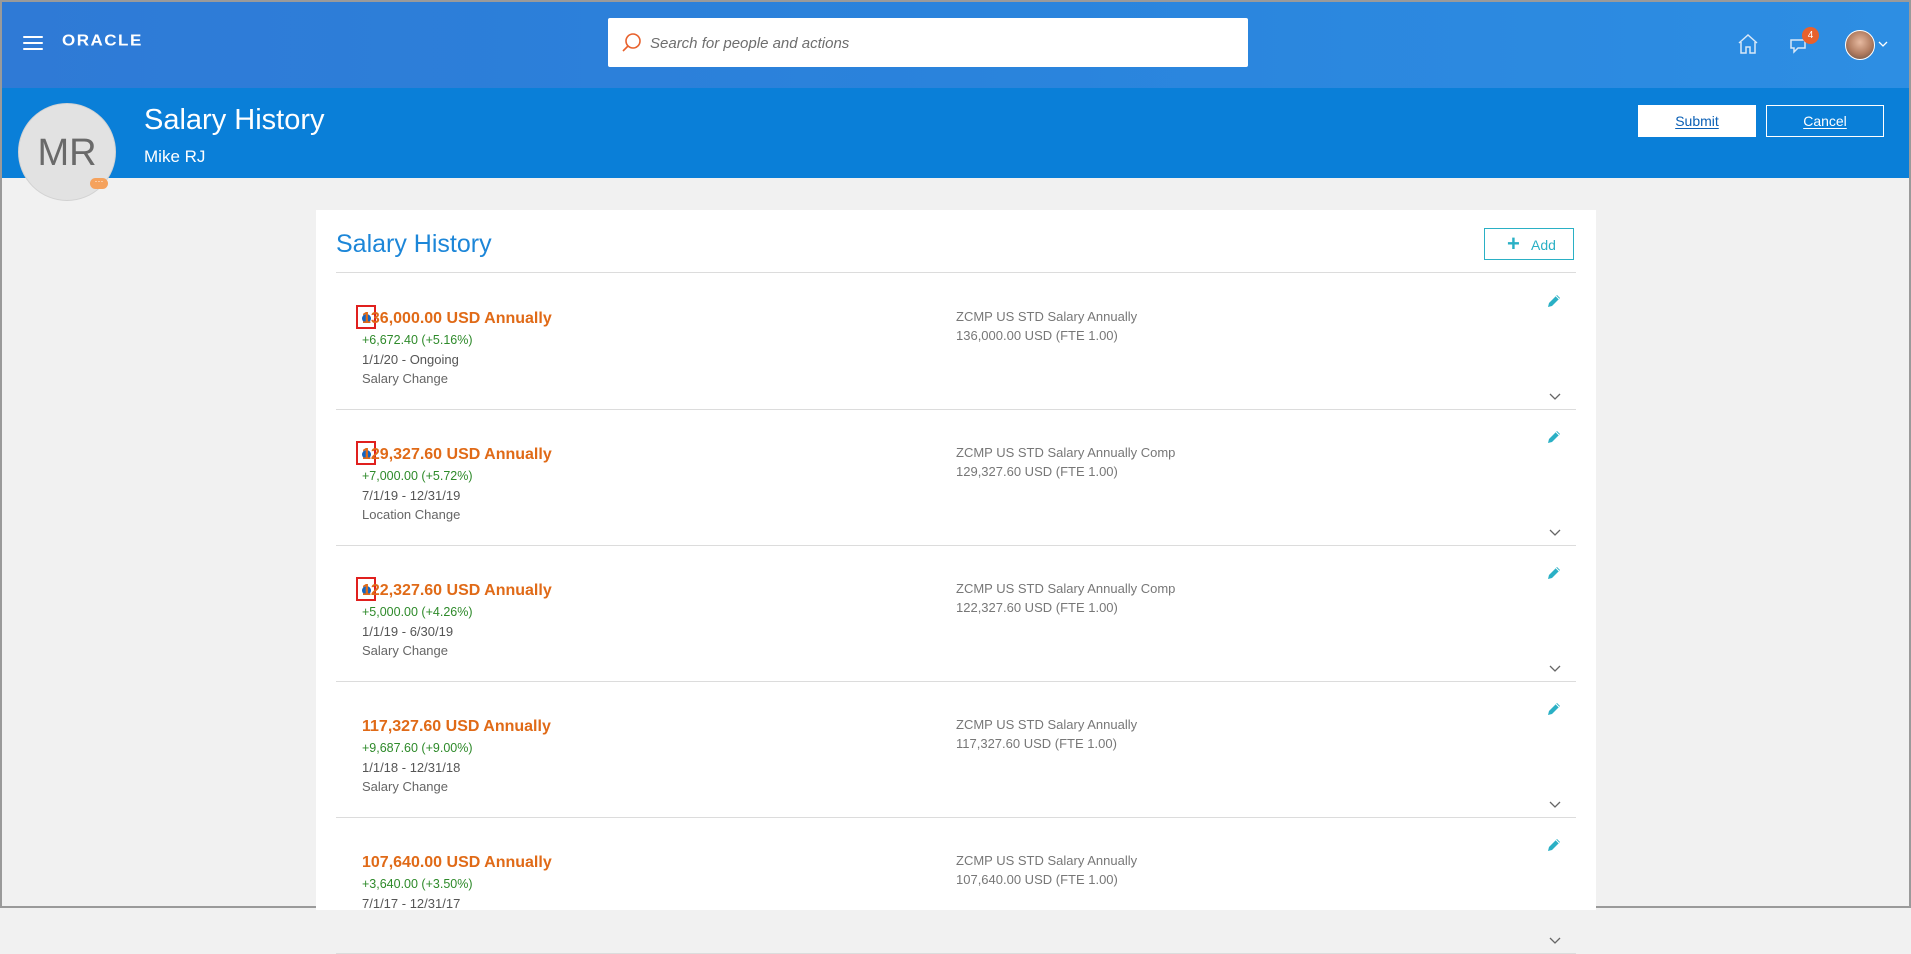  Describe the element at coordinates (1825, 121) in the screenshot. I see `cancel-button: Cancel` at that location.